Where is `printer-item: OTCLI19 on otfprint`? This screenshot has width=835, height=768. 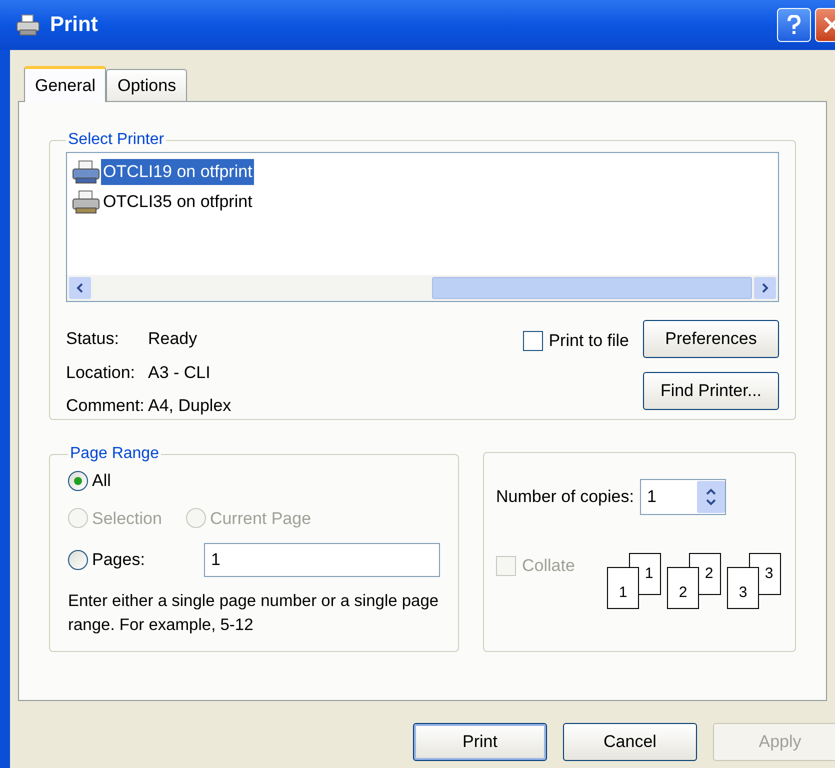
printer-item: OTCLI19 on otfprint is located at coordinates (177, 172).